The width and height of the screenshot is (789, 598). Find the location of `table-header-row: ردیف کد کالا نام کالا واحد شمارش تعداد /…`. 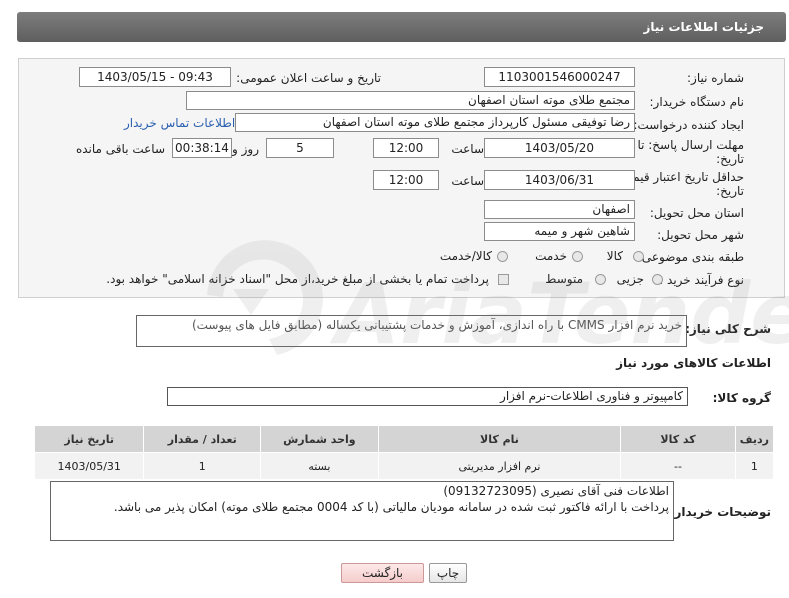

table-header-row: ردیف کد کالا نام کالا واحد شمارش تعداد /… is located at coordinates (404, 439).